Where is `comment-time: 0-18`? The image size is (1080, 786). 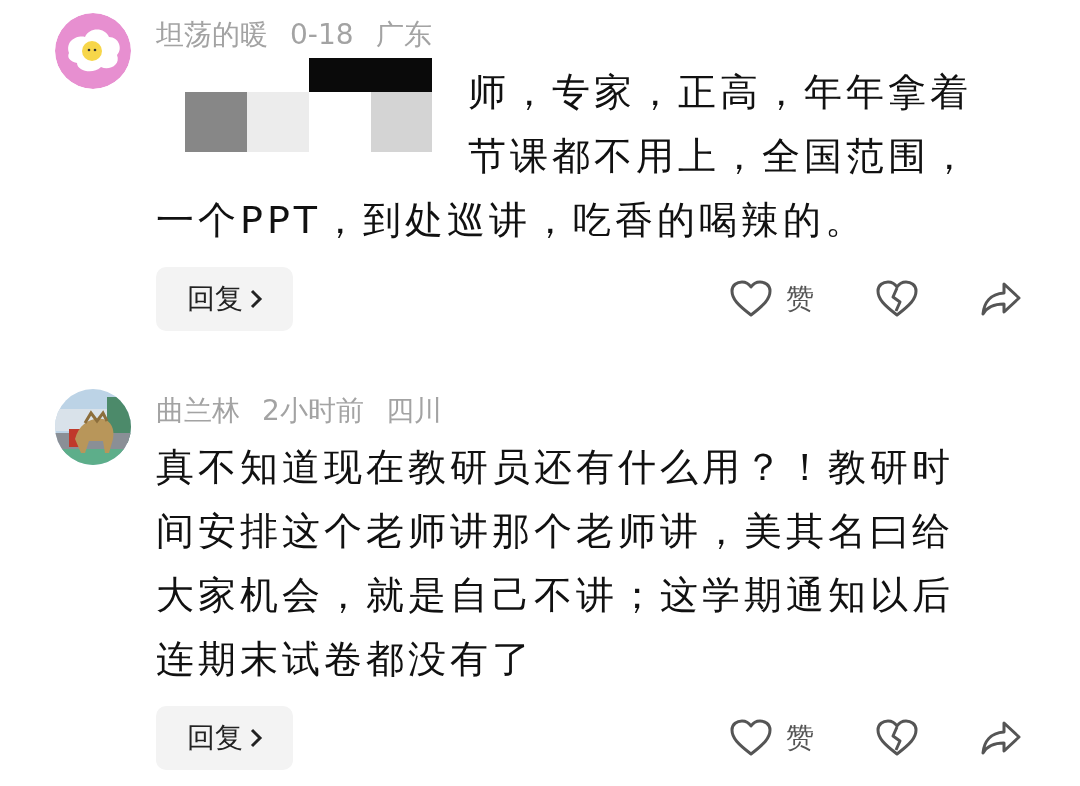
comment-time: 0-18 is located at coordinates (322, 35).